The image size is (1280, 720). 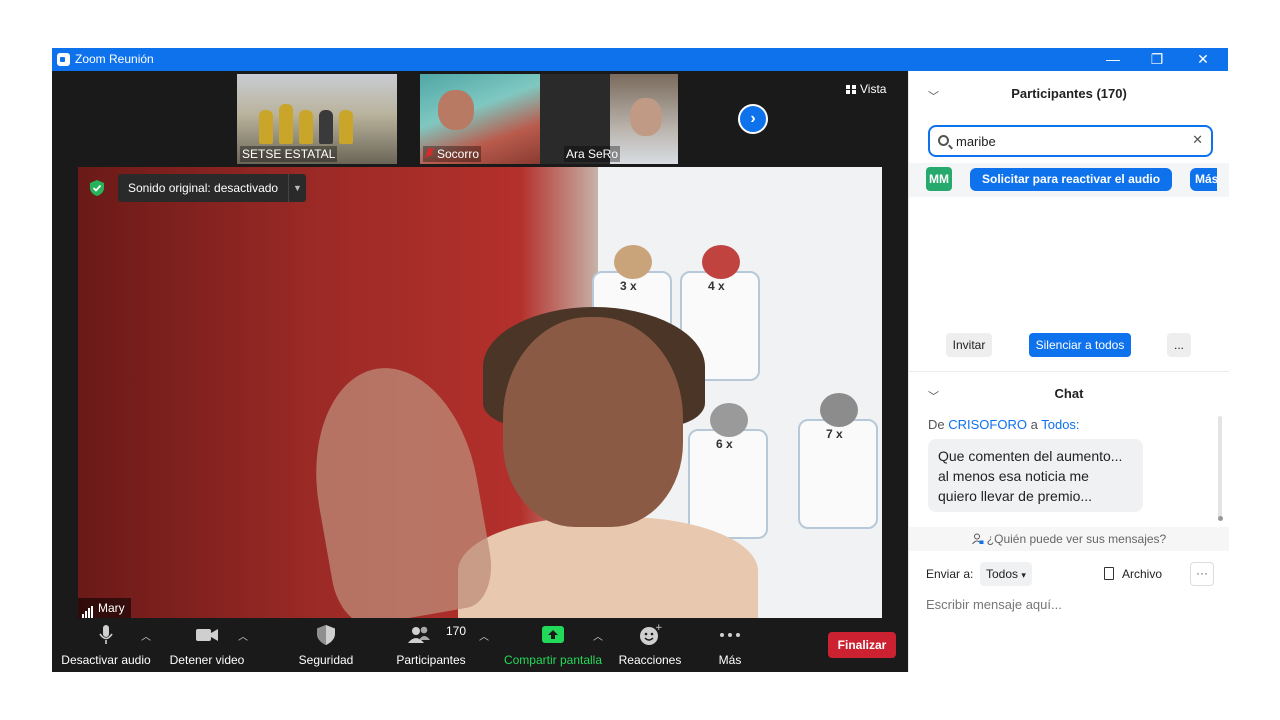 I want to click on mute-audio-label: Desactivar audio, so click(x=106, y=660).